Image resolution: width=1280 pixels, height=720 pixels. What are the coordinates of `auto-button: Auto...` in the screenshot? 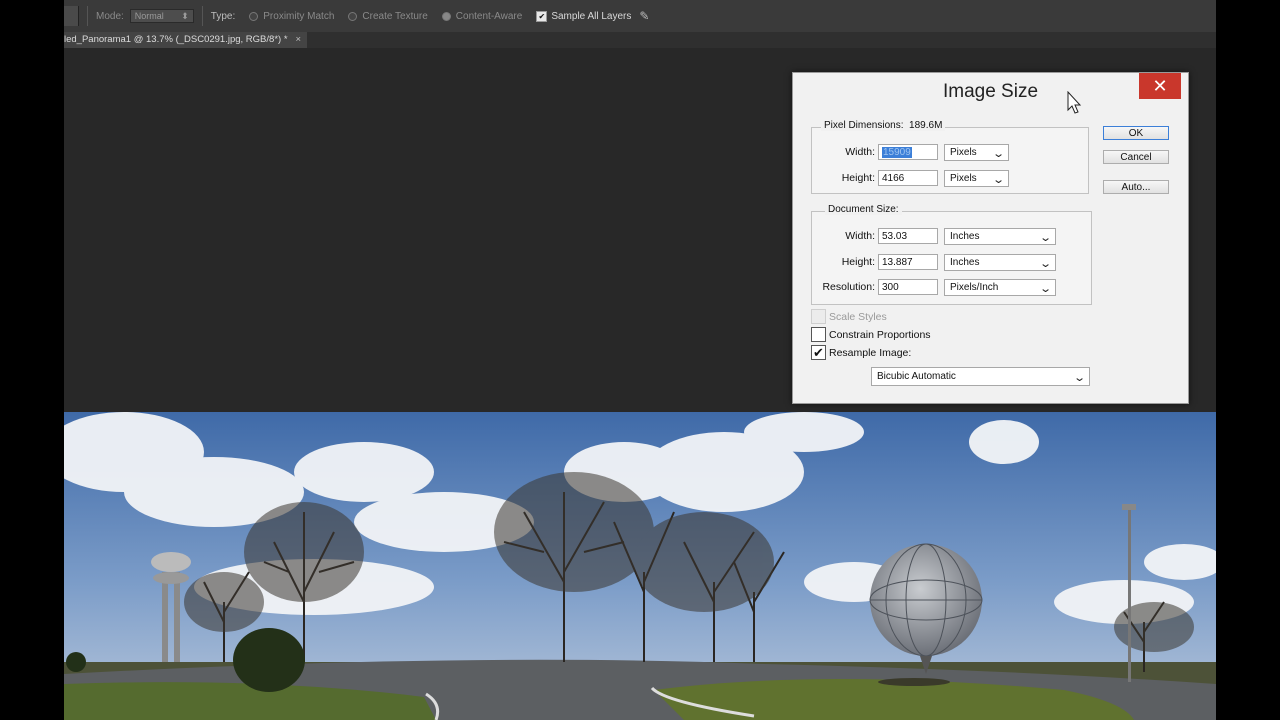 It's located at (1136, 187).